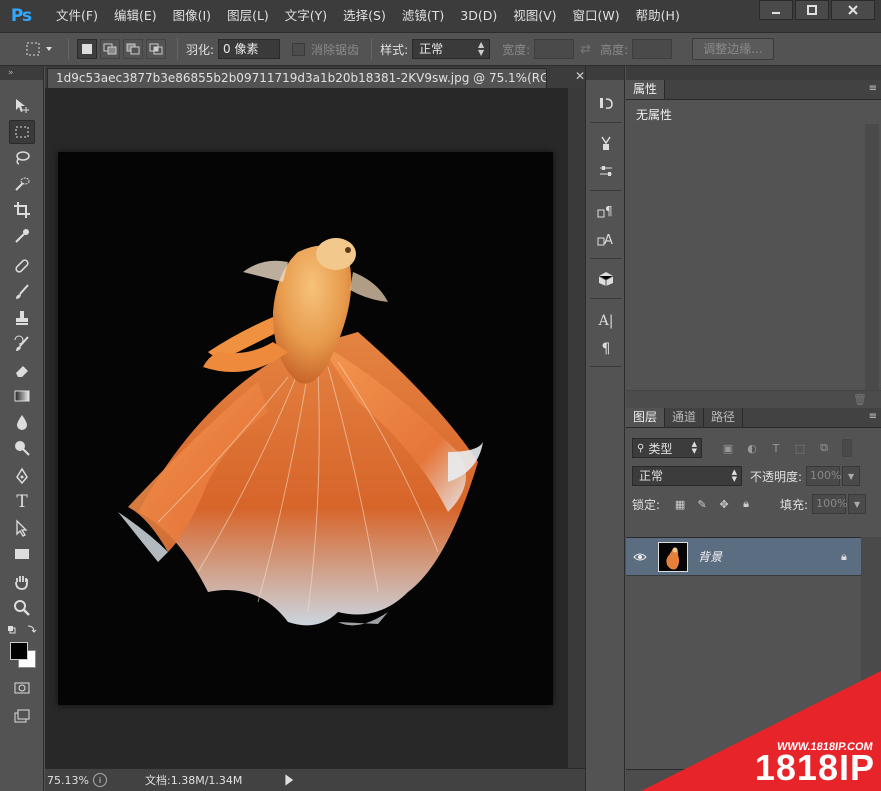 The image size is (881, 791). I want to click on menu-help: 帮助(H), so click(658, 16).